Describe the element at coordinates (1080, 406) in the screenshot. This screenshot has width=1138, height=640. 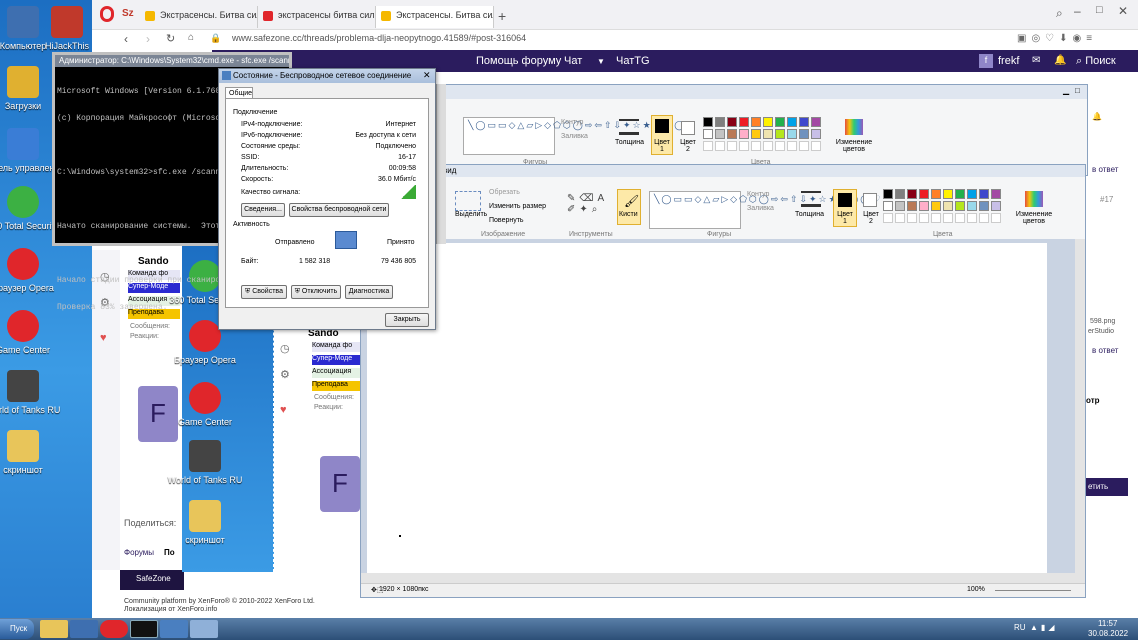
I see `vertical-scrollbar` at that location.